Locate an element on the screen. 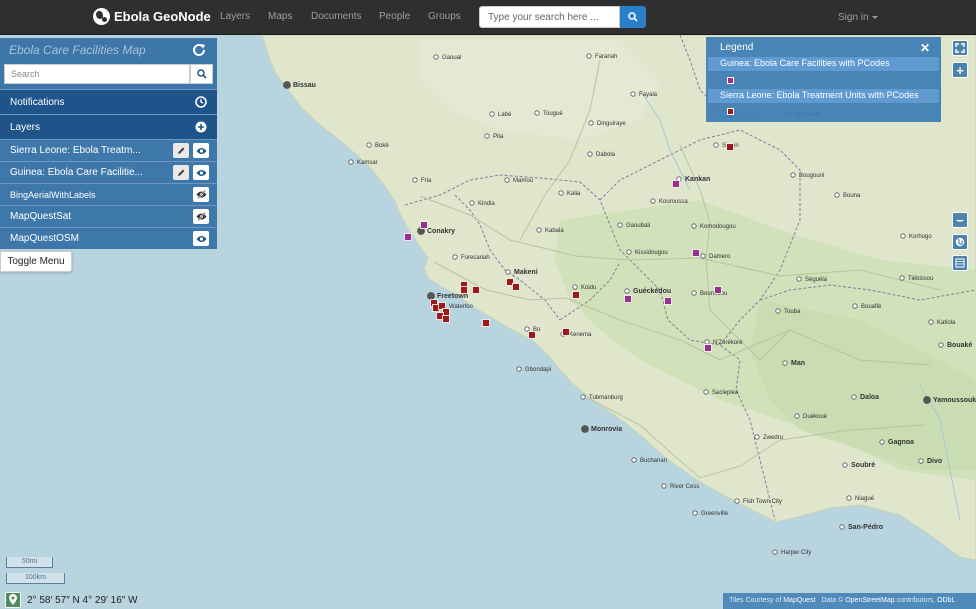  nav-groups: Groups is located at coordinates (444, 16).